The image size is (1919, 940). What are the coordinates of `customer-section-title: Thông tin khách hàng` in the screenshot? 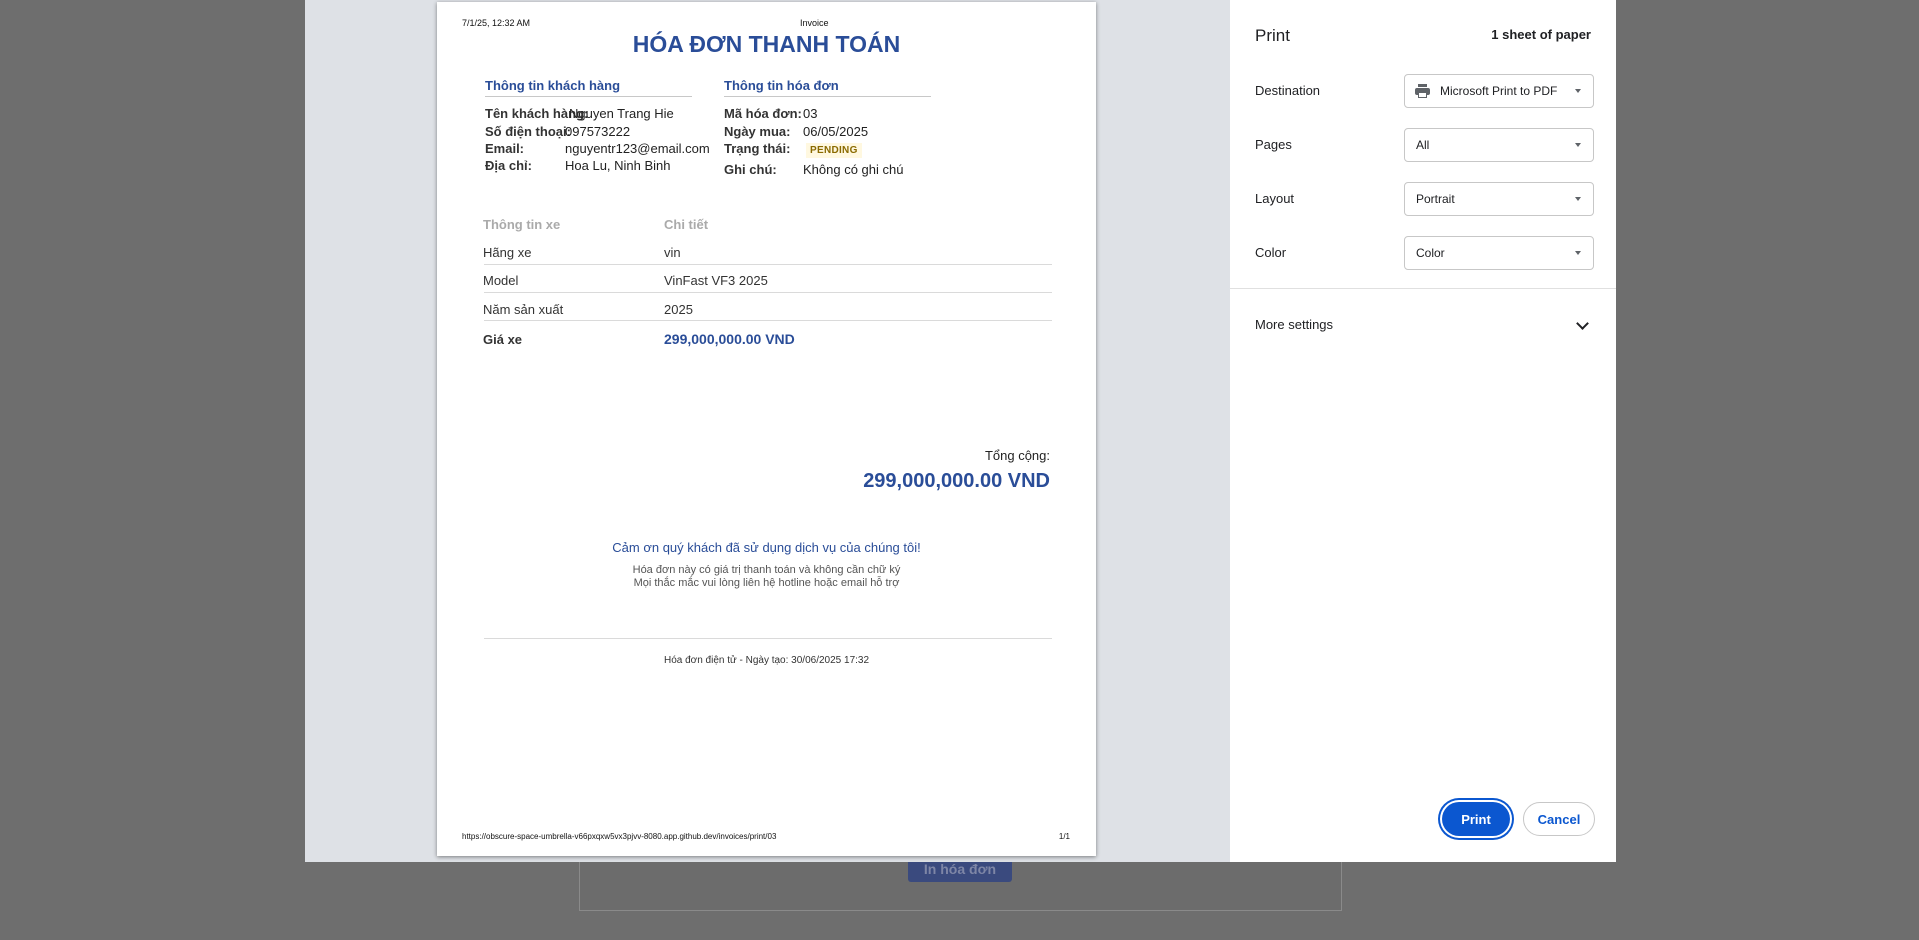 It's located at (553, 85).